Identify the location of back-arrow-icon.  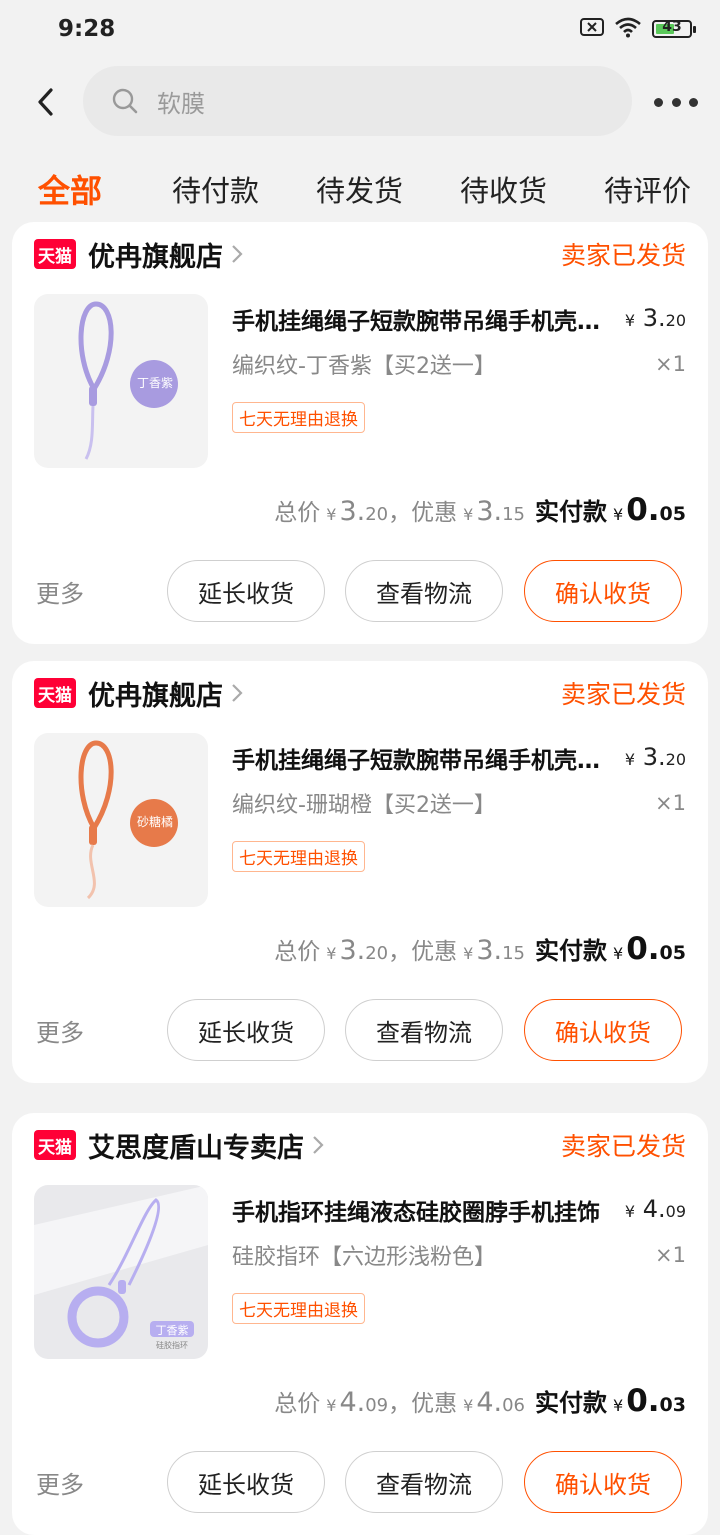
(45, 102).